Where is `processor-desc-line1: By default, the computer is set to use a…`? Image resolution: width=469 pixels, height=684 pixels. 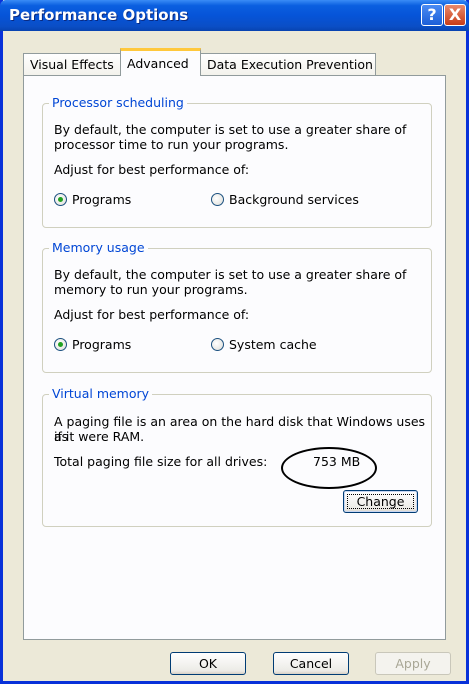
processor-desc-line1: By default, the computer is set to use a… is located at coordinates (230, 129).